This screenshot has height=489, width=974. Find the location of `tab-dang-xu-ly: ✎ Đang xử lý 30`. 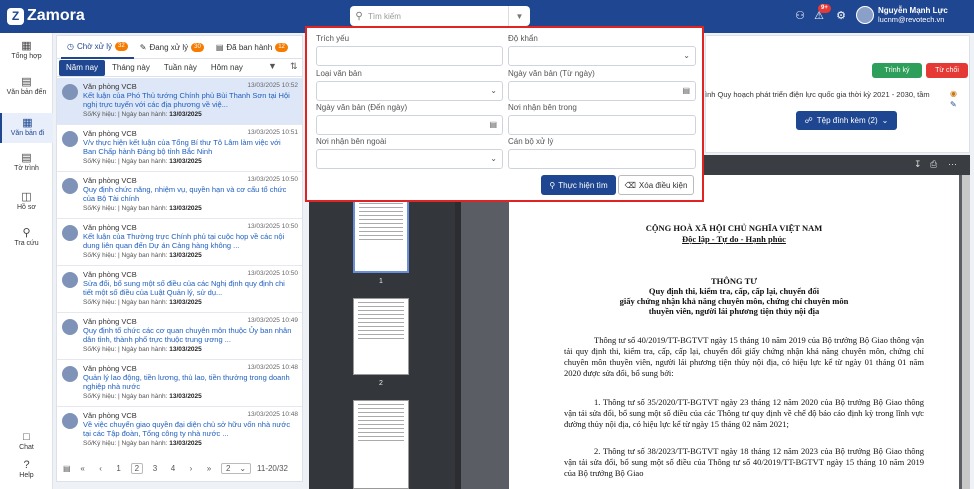

tab-dang-xu-ly: ✎ Đang xử lý 30 is located at coordinates (172, 47).